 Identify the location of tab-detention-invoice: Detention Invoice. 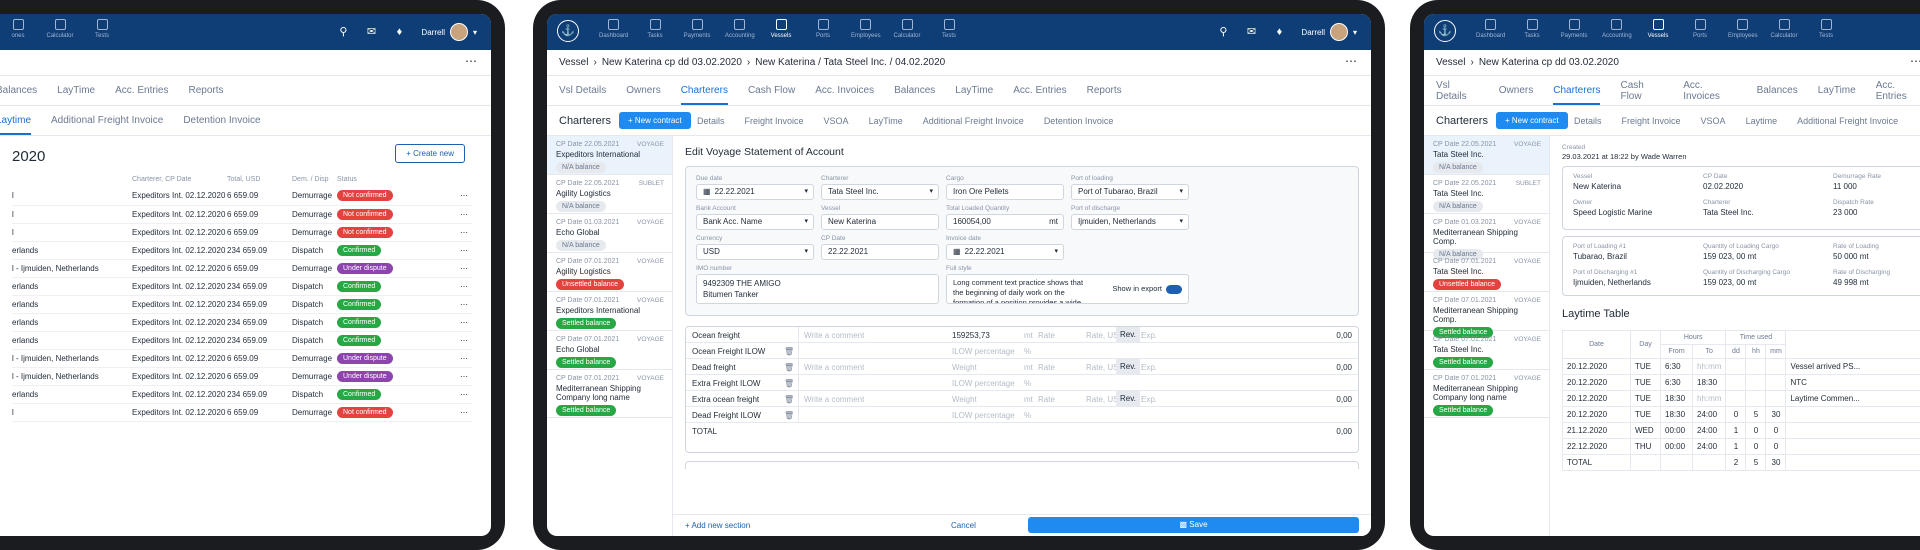
(1079, 121).